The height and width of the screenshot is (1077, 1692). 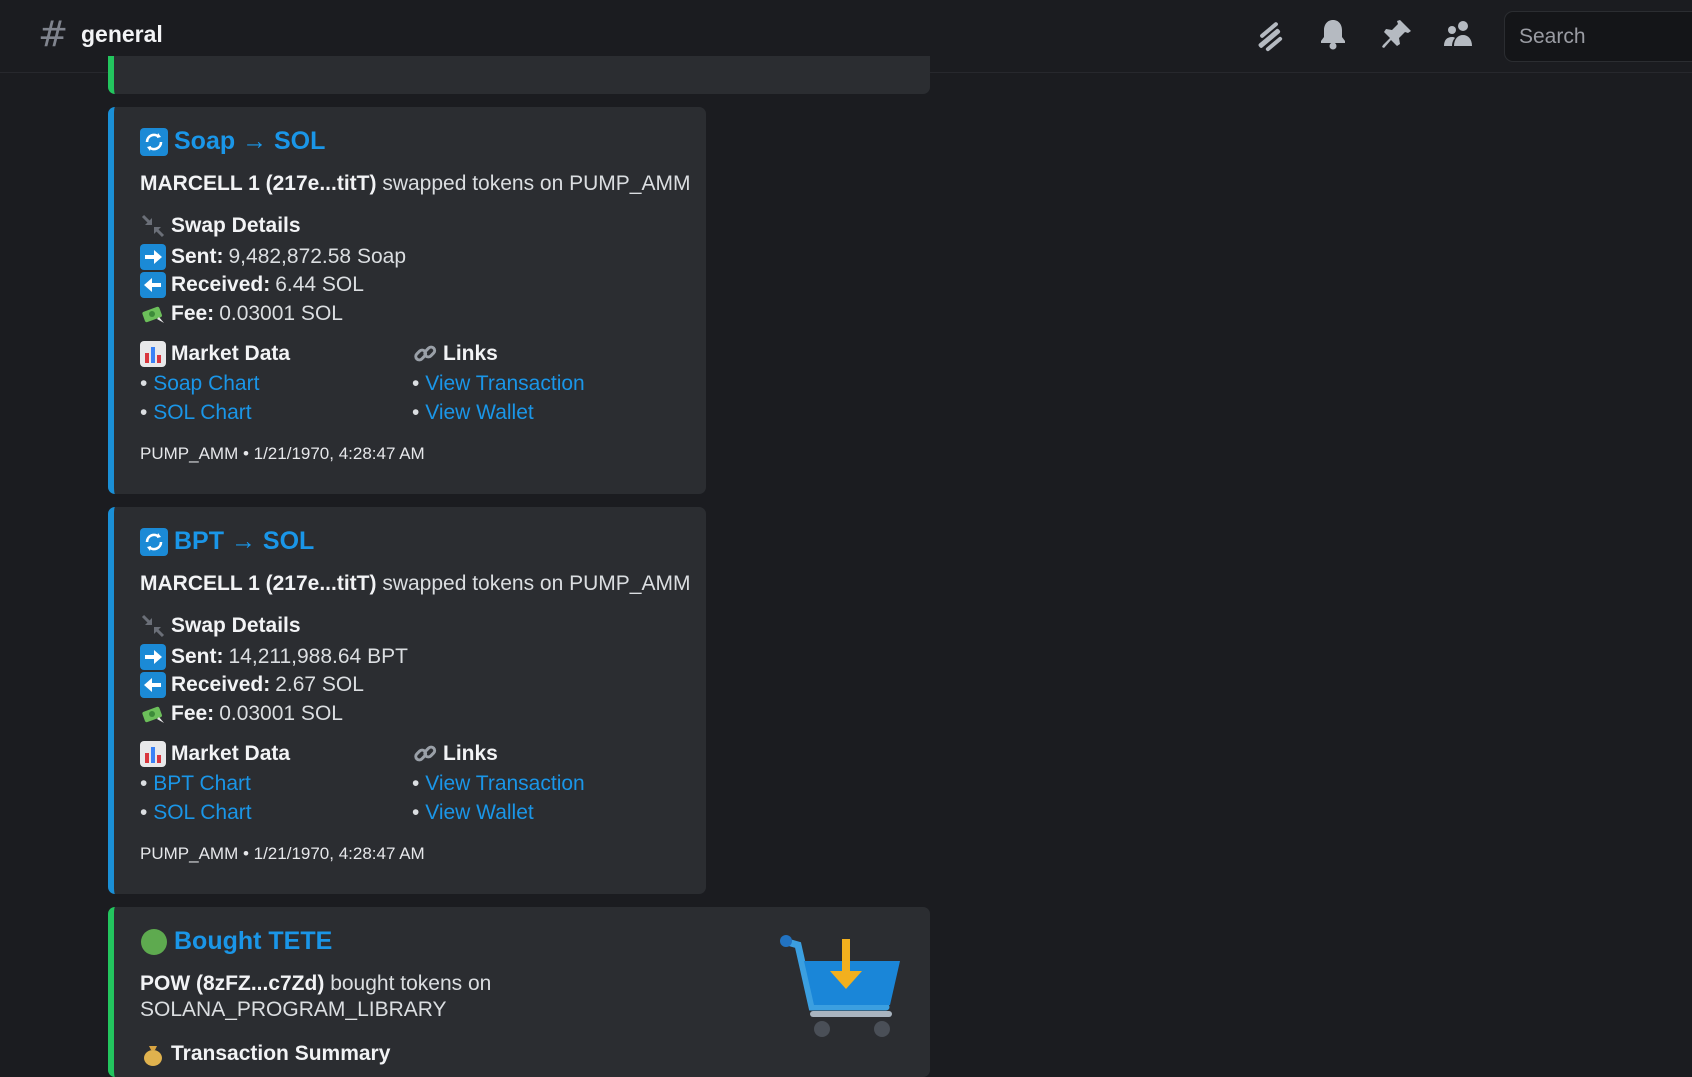 I want to click on embed-title: Soap → SOL, so click(x=250, y=141).